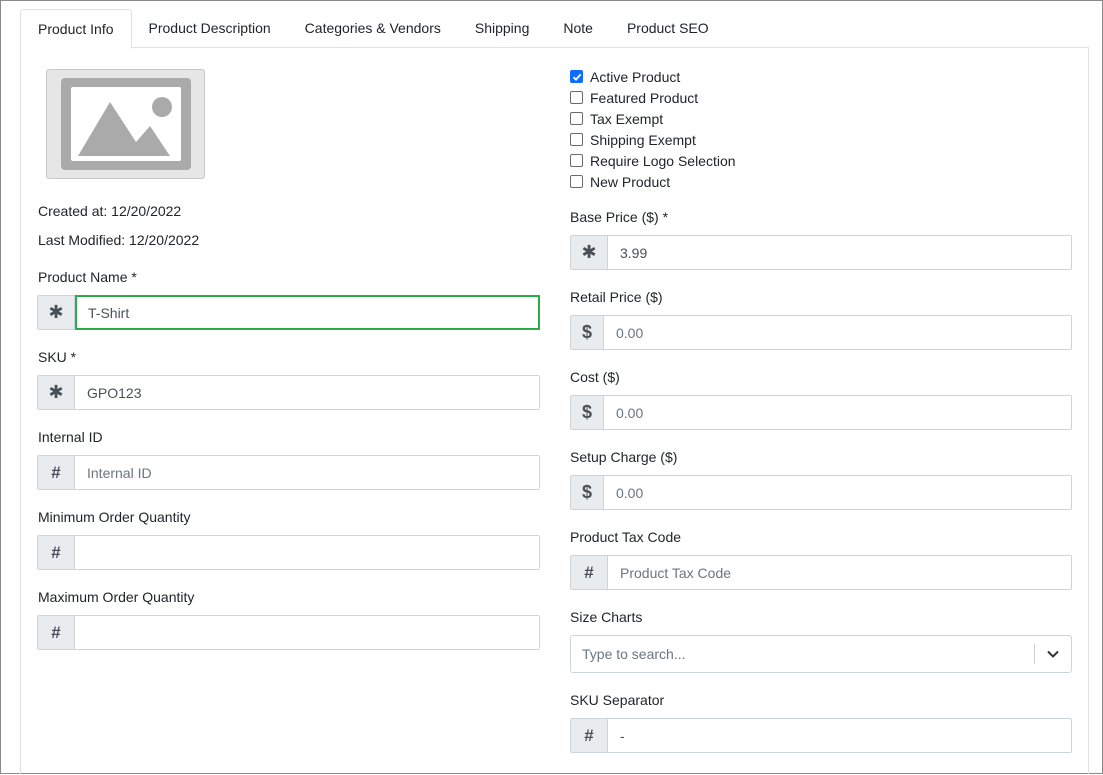 The height and width of the screenshot is (775, 1103). I want to click on tab-categories-vendors: Categories & Vendors, so click(373, 28).